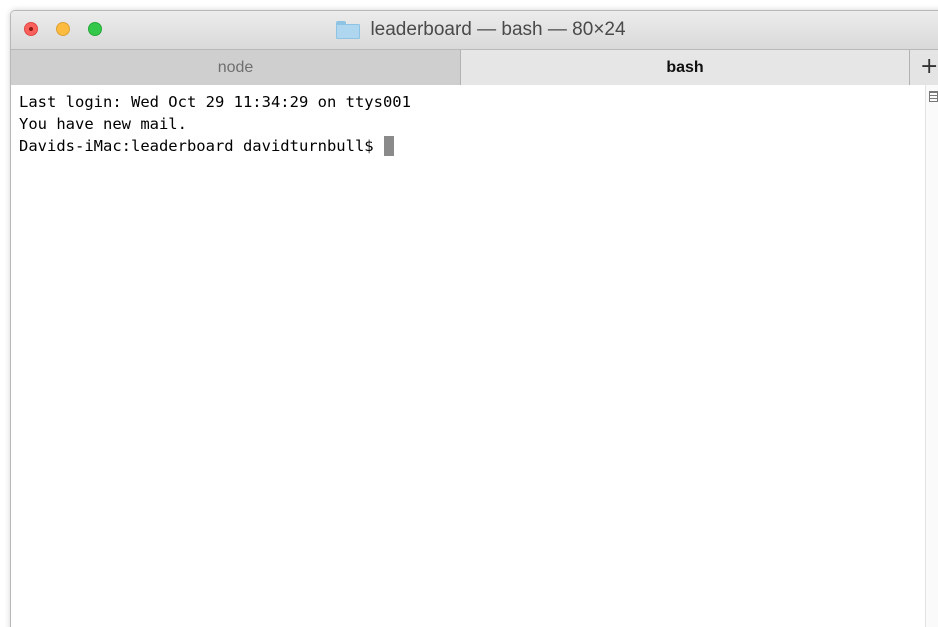 This screenshot has width=938, height=627. Describe the element at coordinates (933, 96) in the screenshot. I see `scroll-marks-icon` at that location.